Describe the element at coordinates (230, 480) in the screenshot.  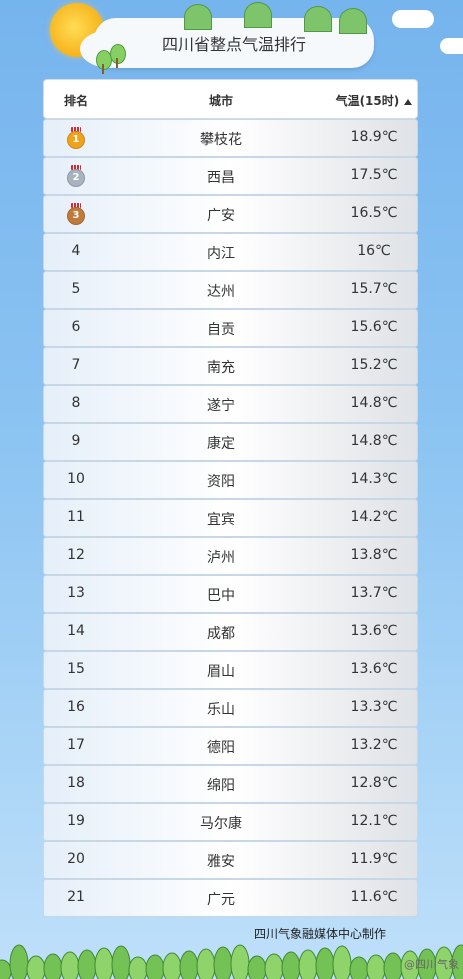
I see `table-row: 10 资阳 14.3℃` at that location.